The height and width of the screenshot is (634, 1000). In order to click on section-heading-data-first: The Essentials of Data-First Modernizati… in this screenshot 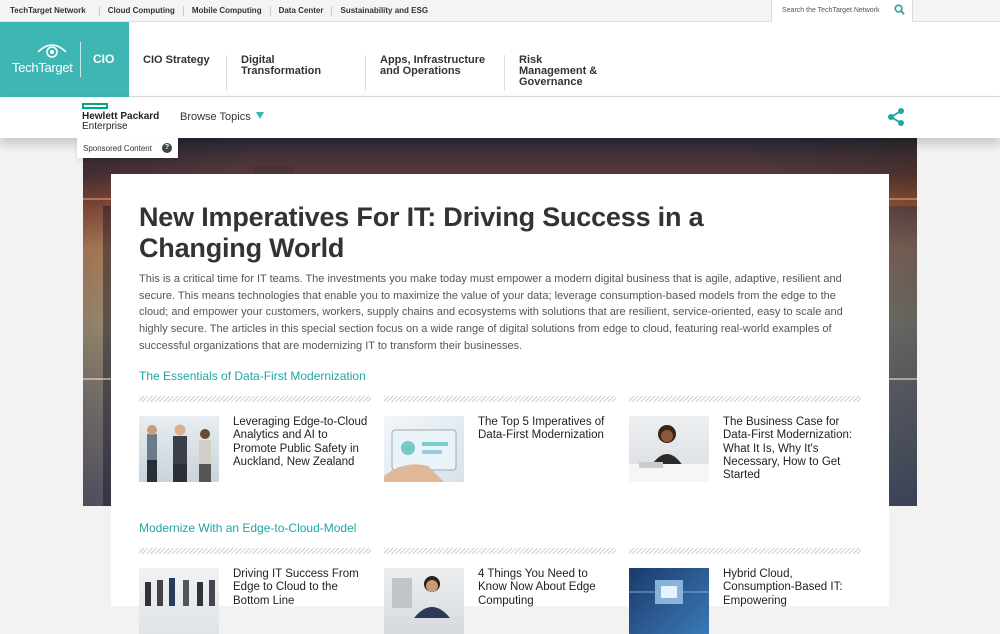, I will do `click(252, 376)`.